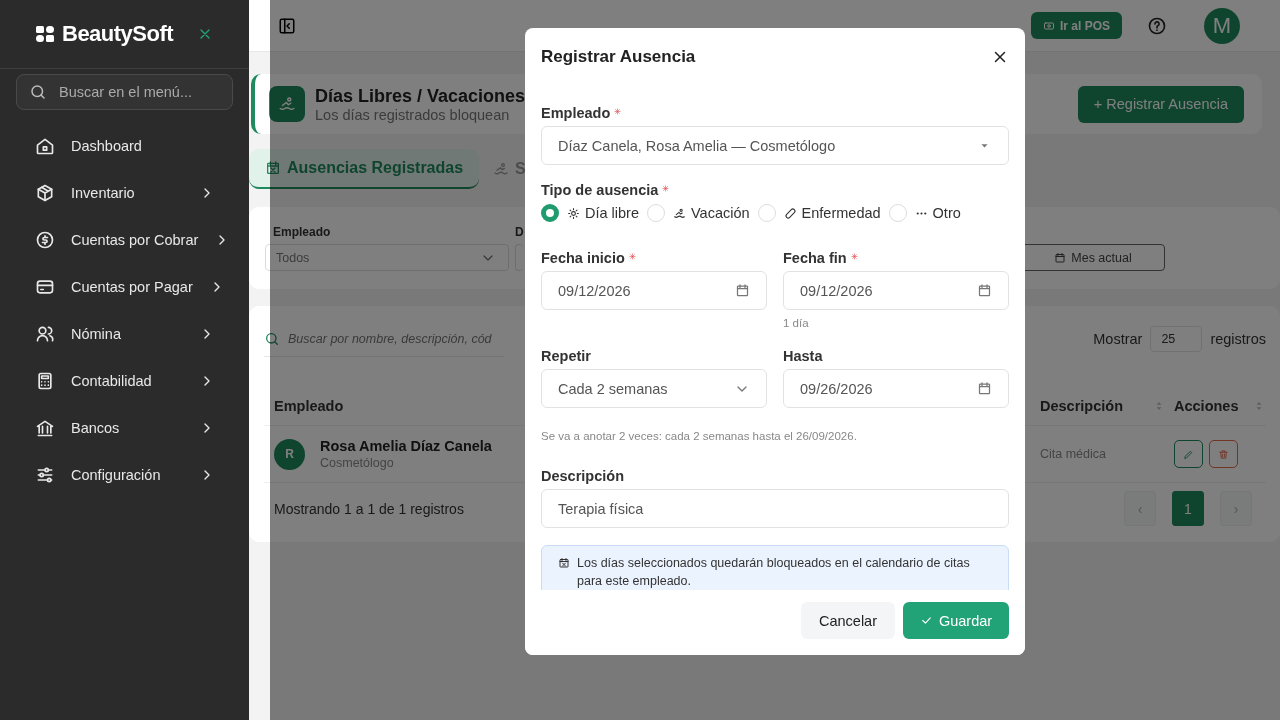  I want to click on field-label: Empleado, so click(576, 113).